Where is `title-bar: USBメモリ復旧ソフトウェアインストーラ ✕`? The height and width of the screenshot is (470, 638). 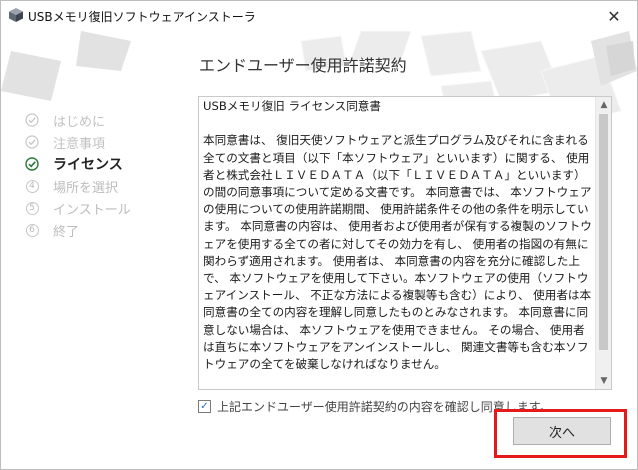 title-bar: USBメモリ復旧ソフトウェアインストーラ ✕ is located at coordinates (319, 16).